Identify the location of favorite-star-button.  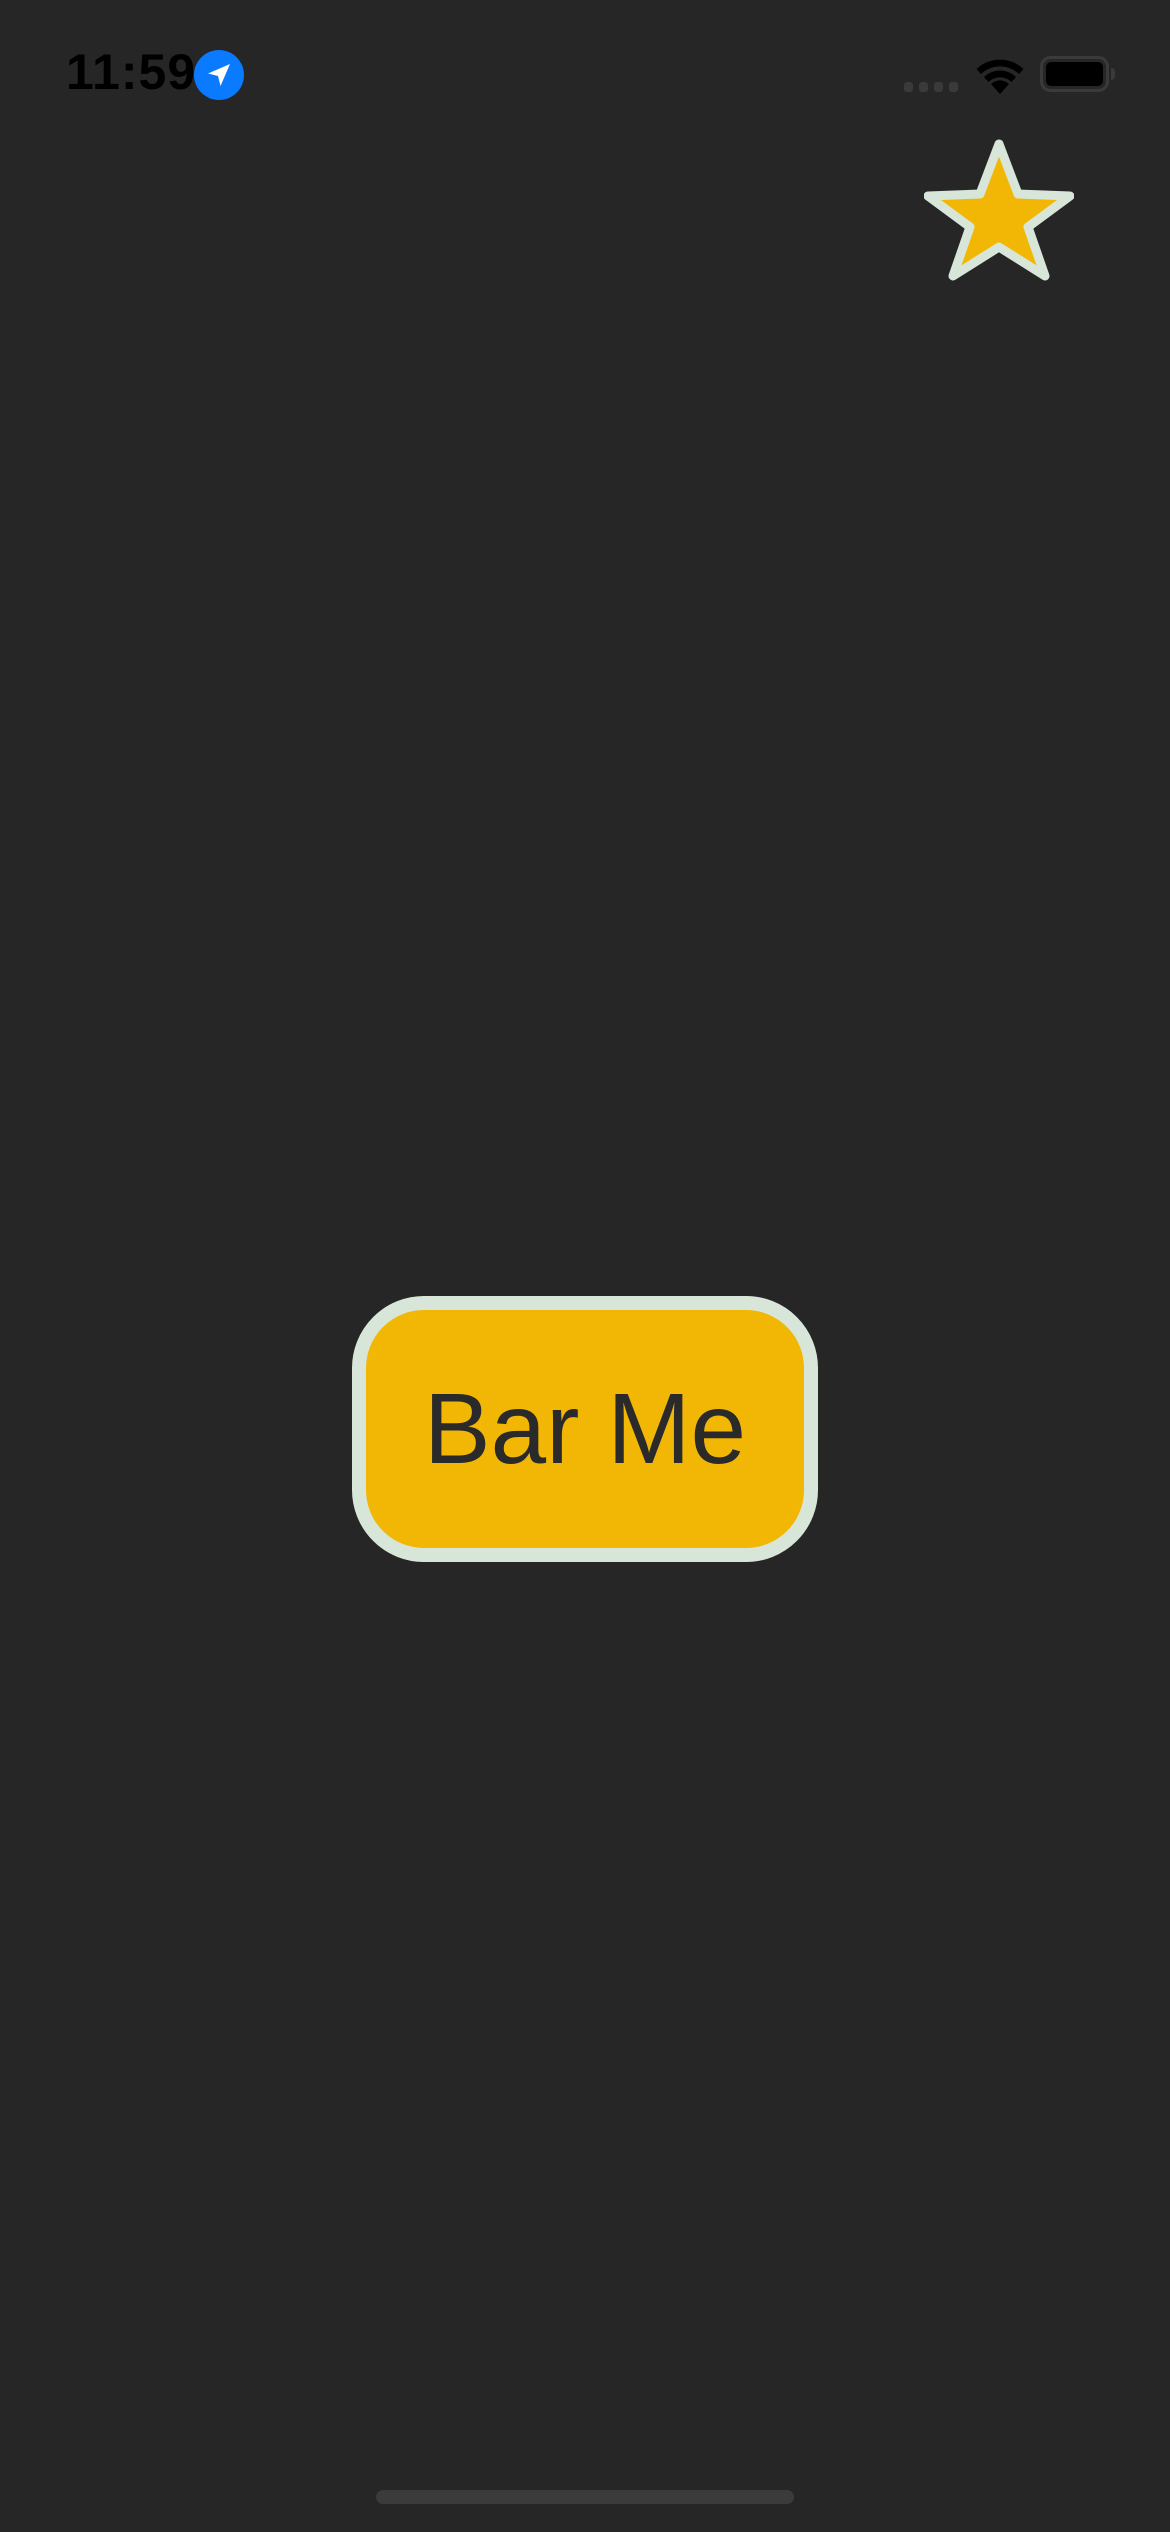
(999, 210).